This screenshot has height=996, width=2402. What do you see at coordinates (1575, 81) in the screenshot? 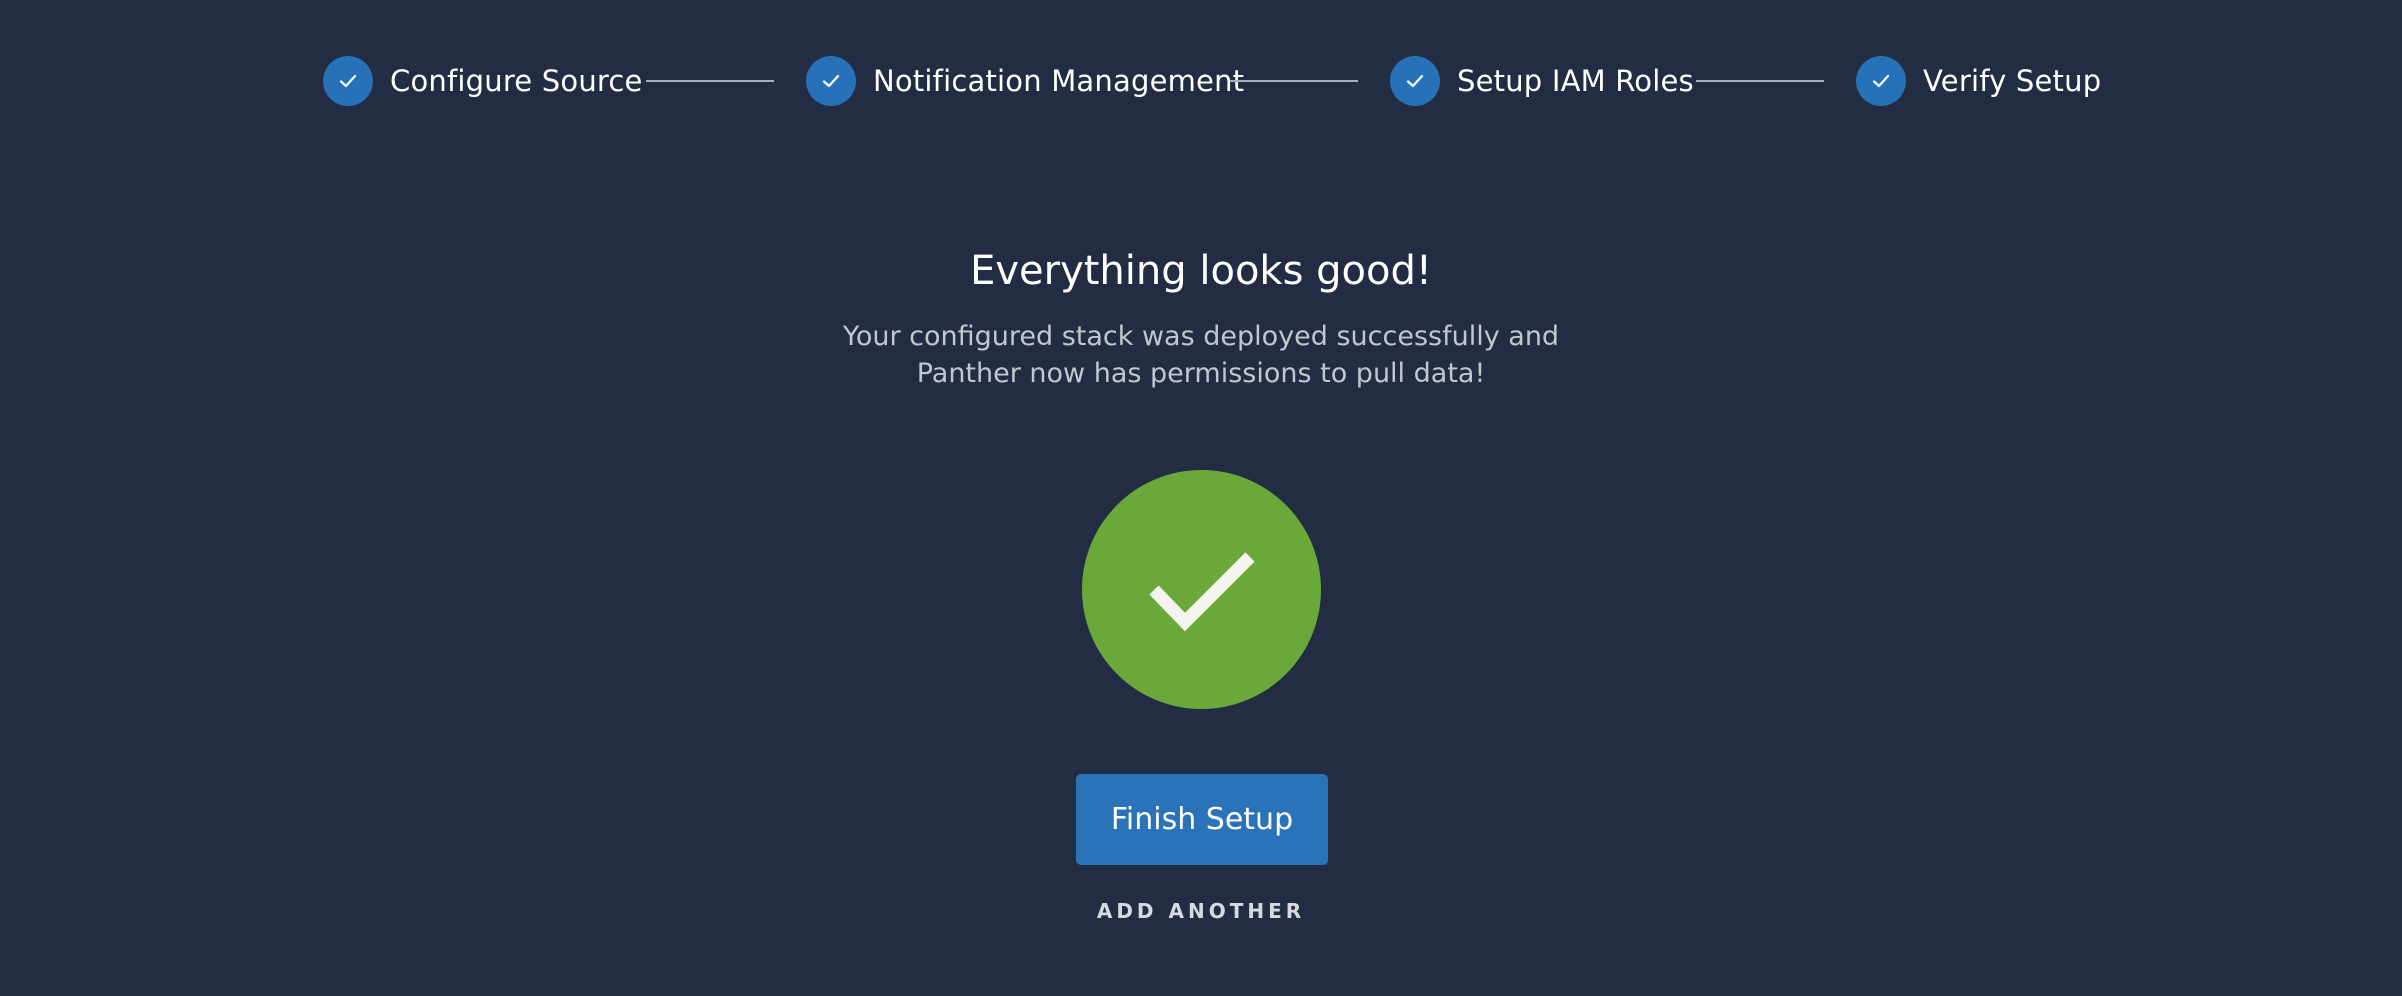
I see `step-label: Setup IAM Roles` at bounding box center [1575, 81].